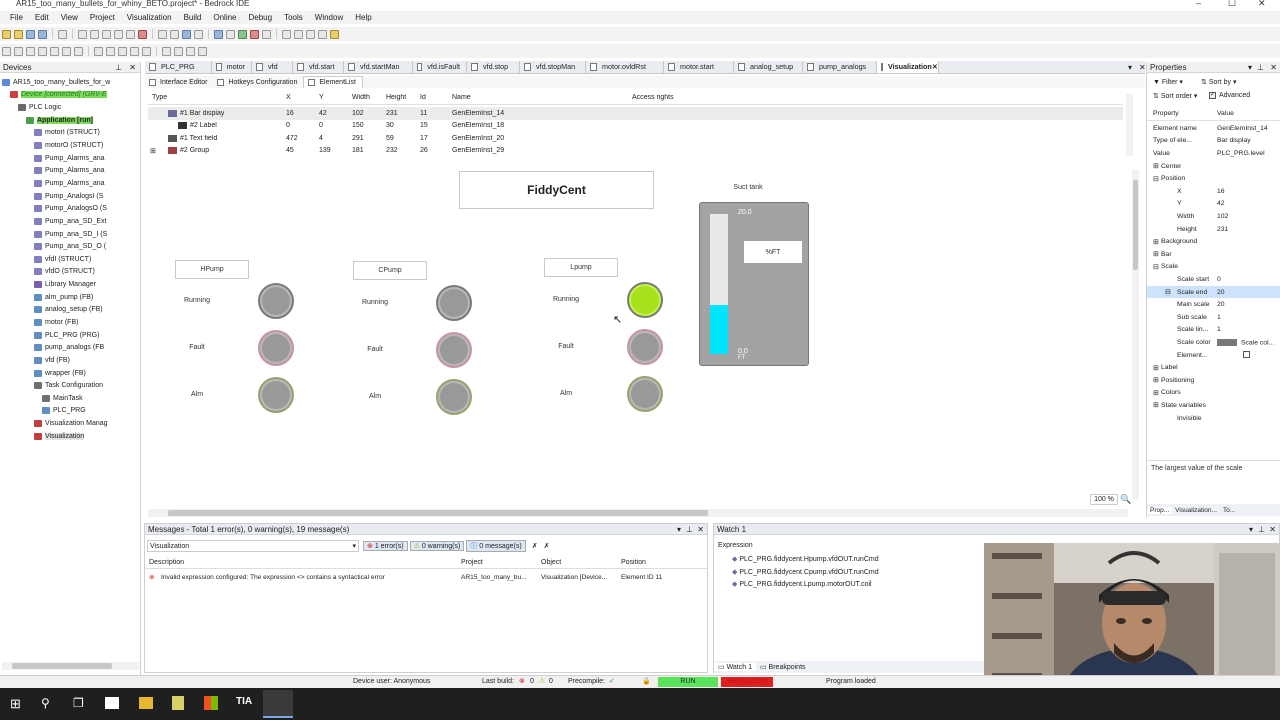  What do you see at coordinates (70, 297) in the screenshot?
I see `tree-item: alm_pump (FB)` at bounding box center [70, 297].